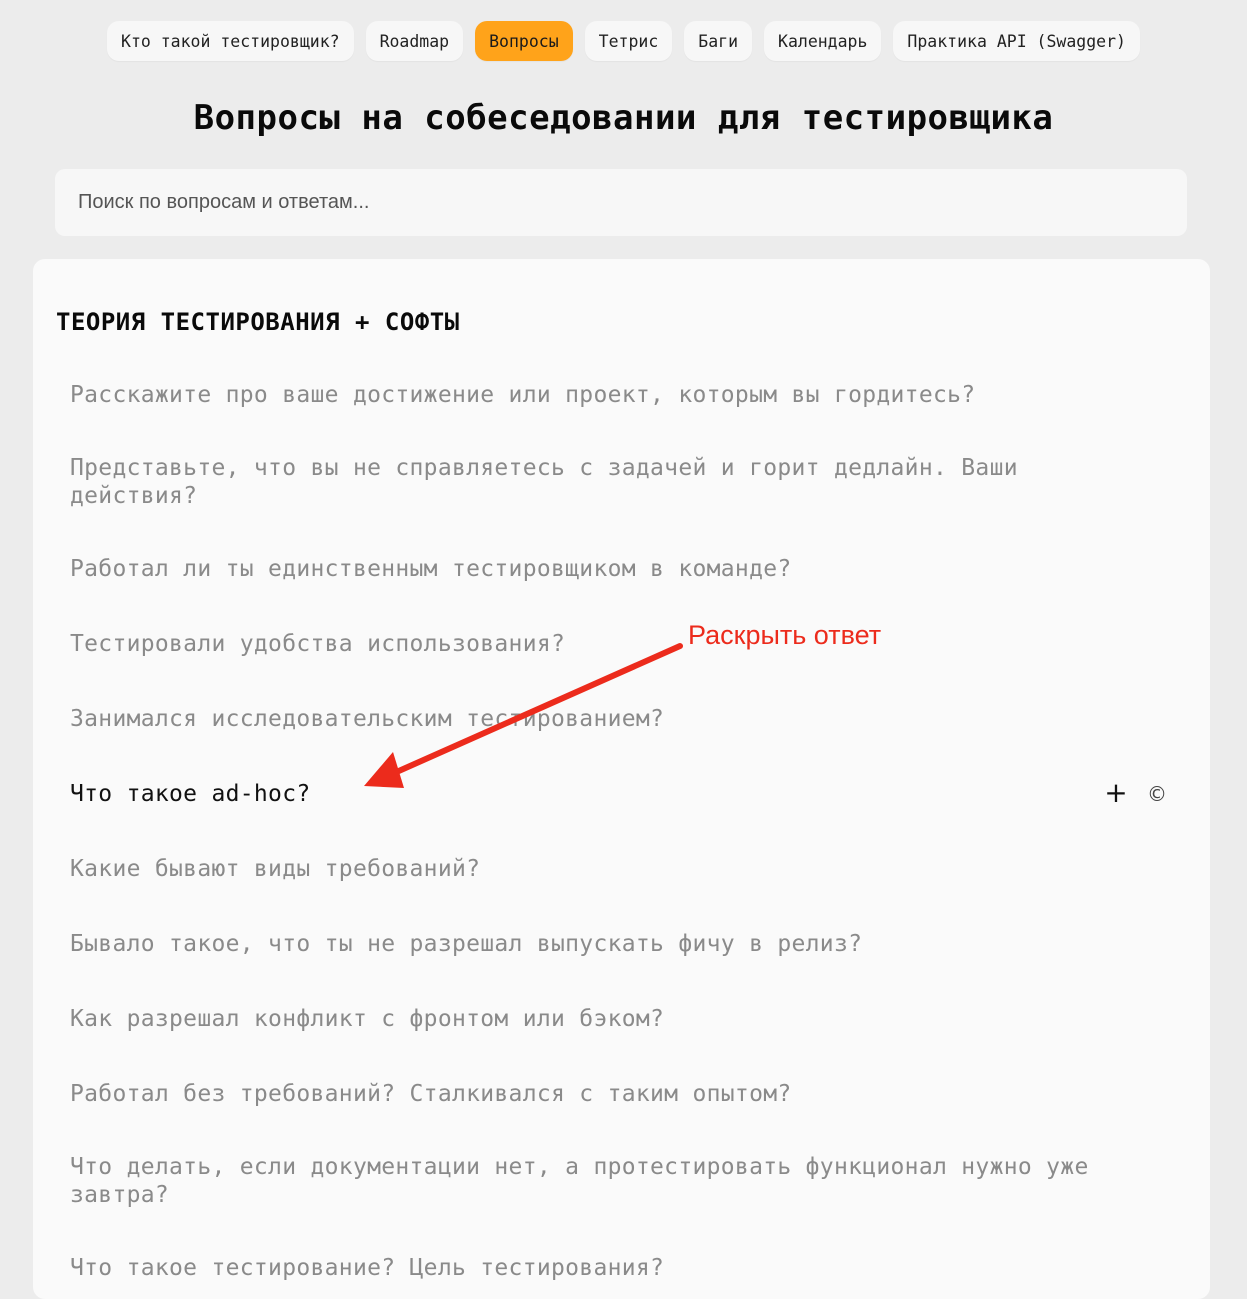 The width and height of the screenshot is (1247, 1299). I want to click on search-input, so click(621, 202).